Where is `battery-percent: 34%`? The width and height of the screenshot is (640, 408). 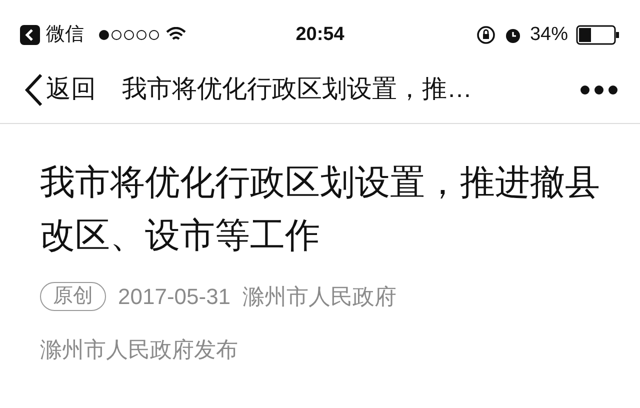
battery-percent: 34% is located at coordinates (549, 34).